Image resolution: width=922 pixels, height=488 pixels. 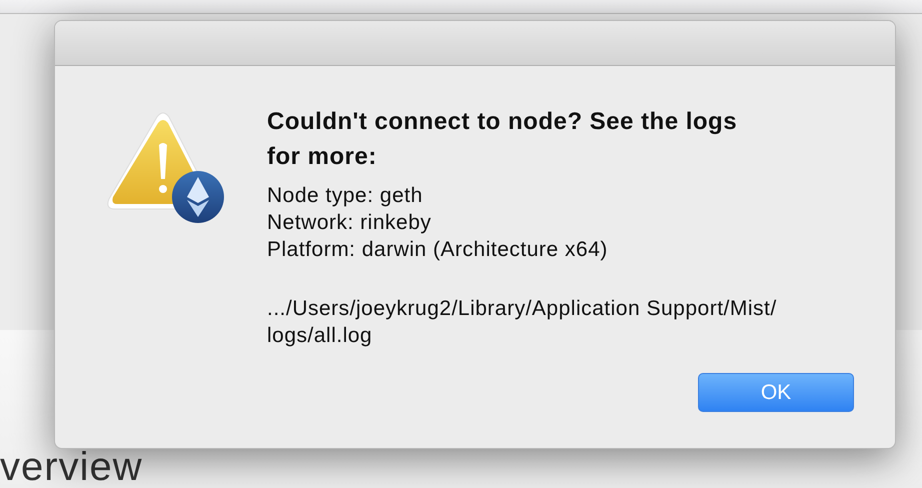 I want to click on page-heading: verview, so click(x=71, y=467).